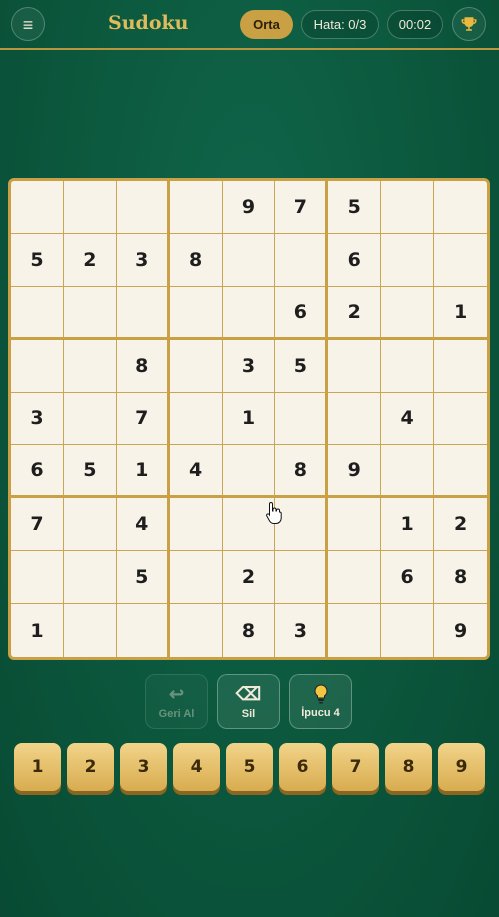 The width and height of the screenshot is (499, 917). I want to click on number-button-5: 5, so click(249, 767).